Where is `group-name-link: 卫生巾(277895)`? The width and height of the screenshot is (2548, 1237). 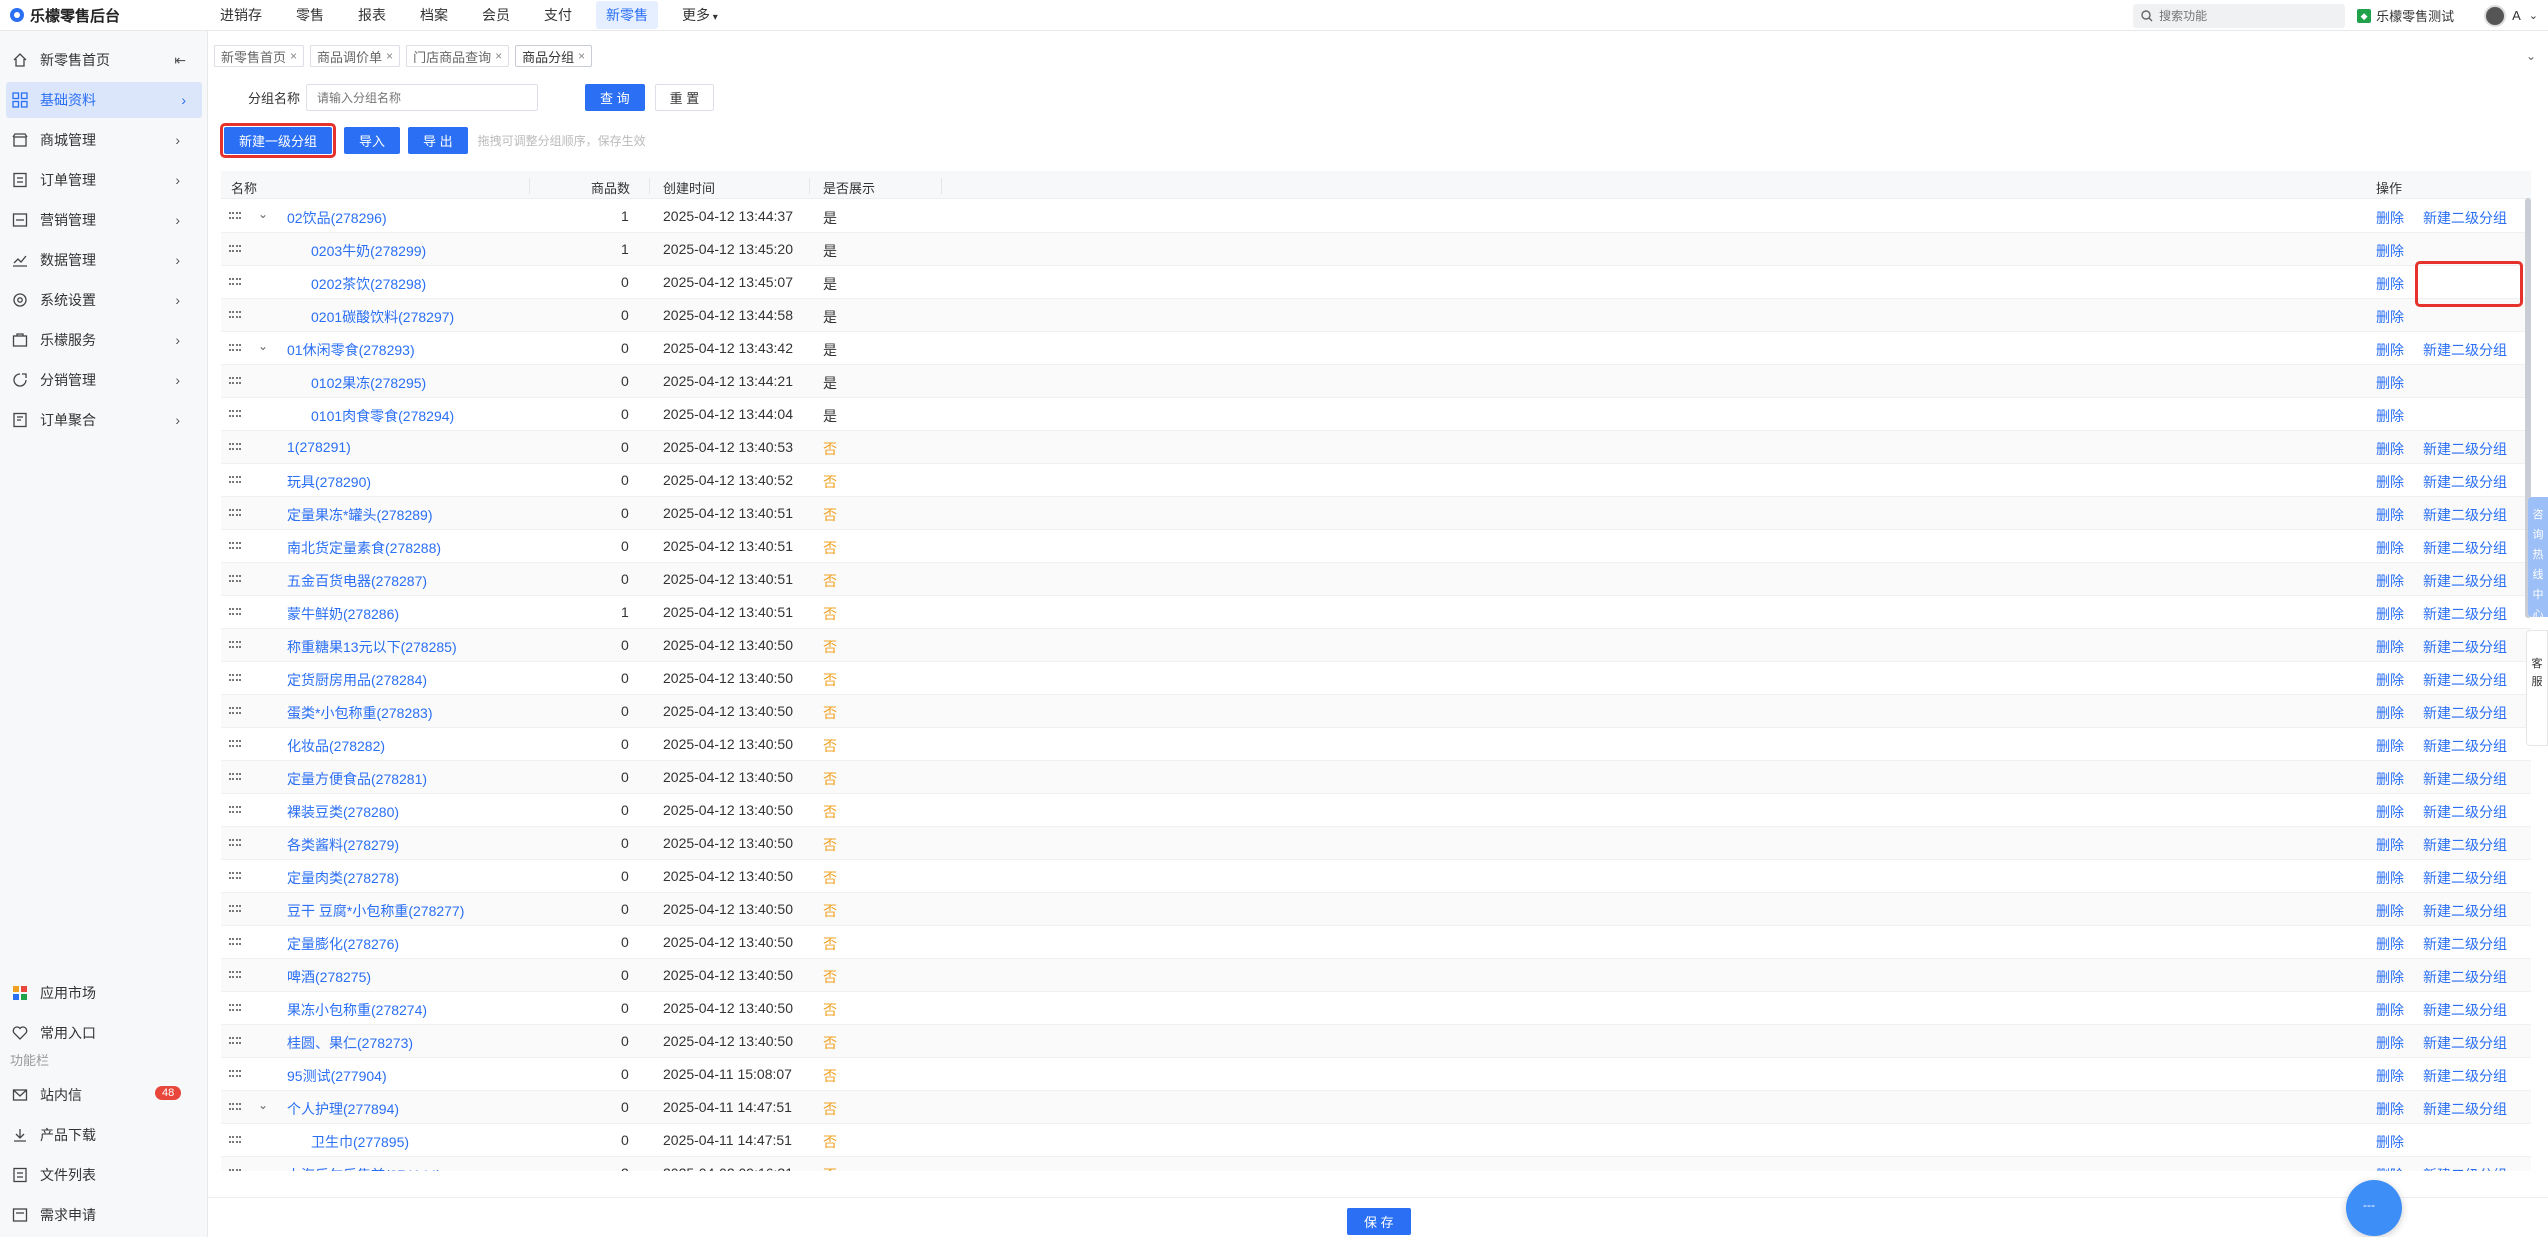 group-name-link: 卫生巾(277895) is located at coordinates (360, 1142).